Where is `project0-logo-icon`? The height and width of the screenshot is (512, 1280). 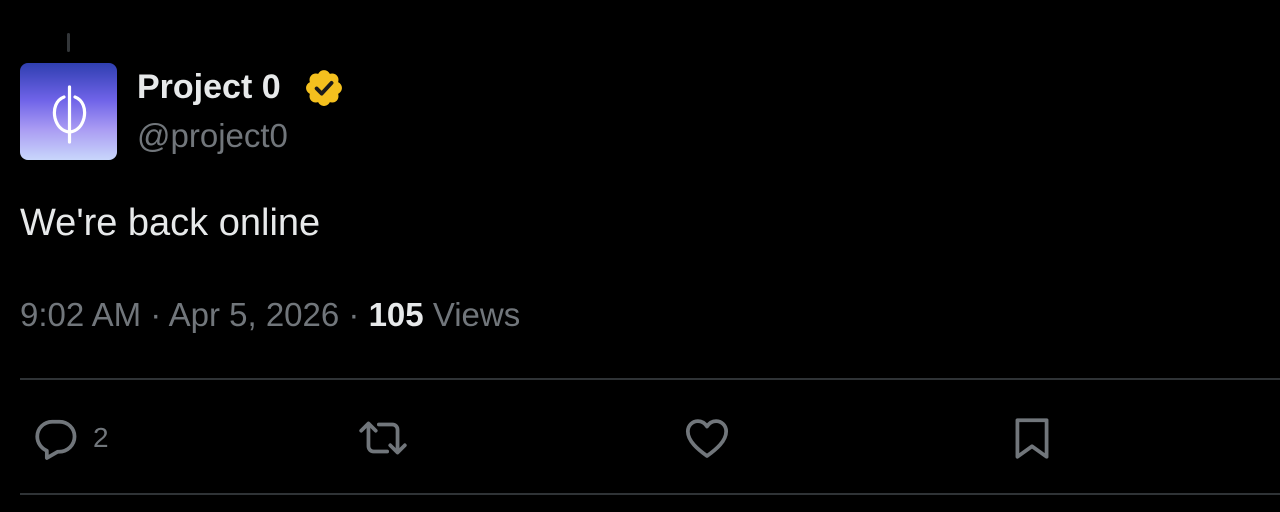
project0-logo-icon is located at coordinates (69, 114).